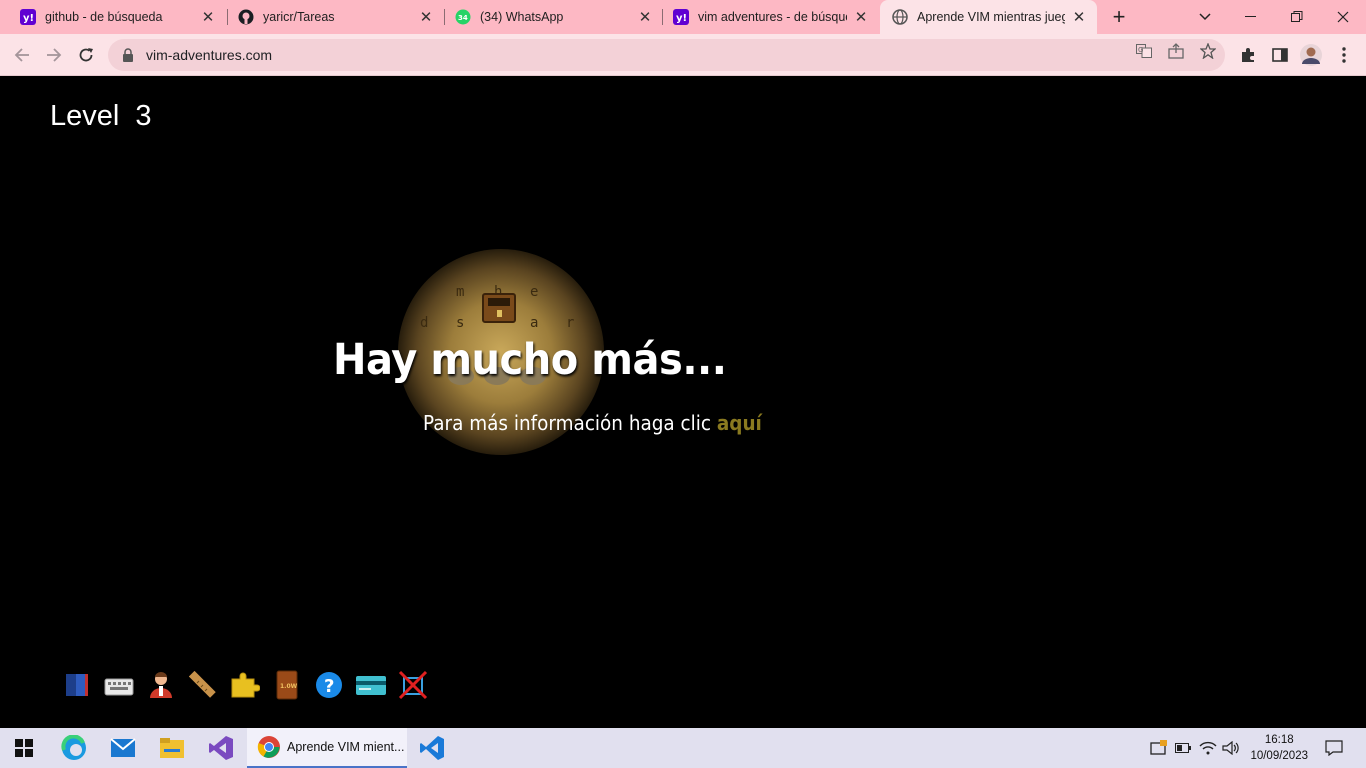 The height and width of the screenshot is (768, 1366). Describe the element at coordinates (371, 685) in the screenshot. I see `credit-card-icon` at that location.